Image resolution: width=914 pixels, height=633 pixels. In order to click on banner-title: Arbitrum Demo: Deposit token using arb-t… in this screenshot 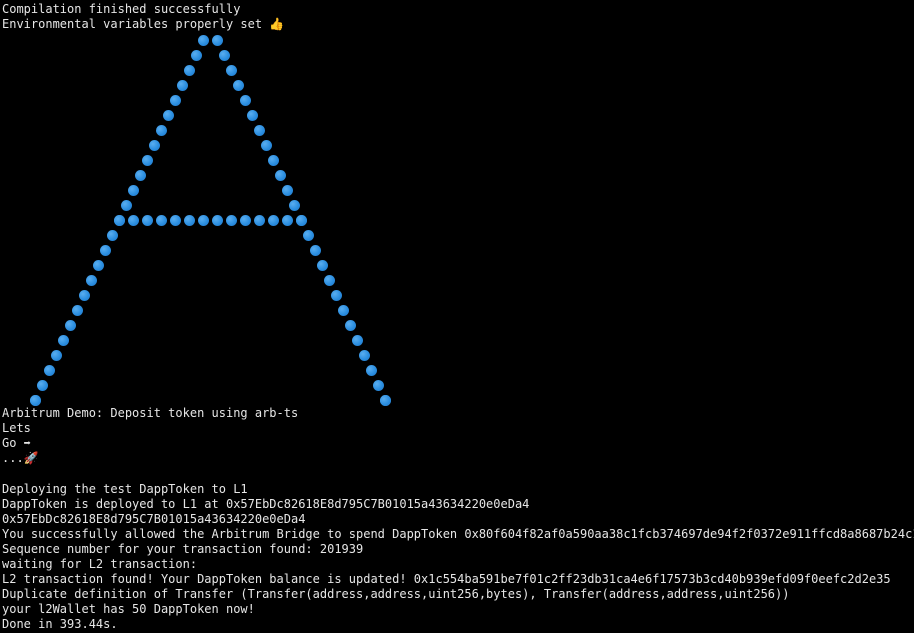, I will do `click(150, 413)`.